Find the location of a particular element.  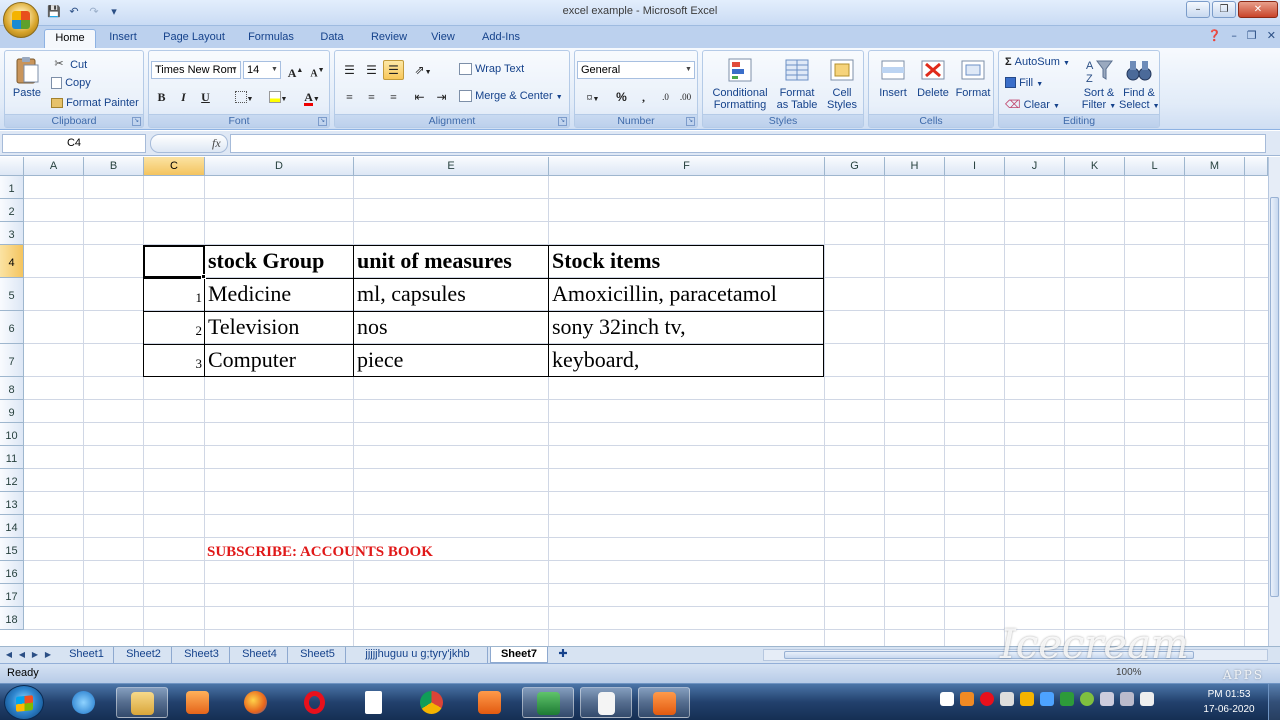

conditional-formatting-button: Conditional Formatting is located at coordinates (740, 83).